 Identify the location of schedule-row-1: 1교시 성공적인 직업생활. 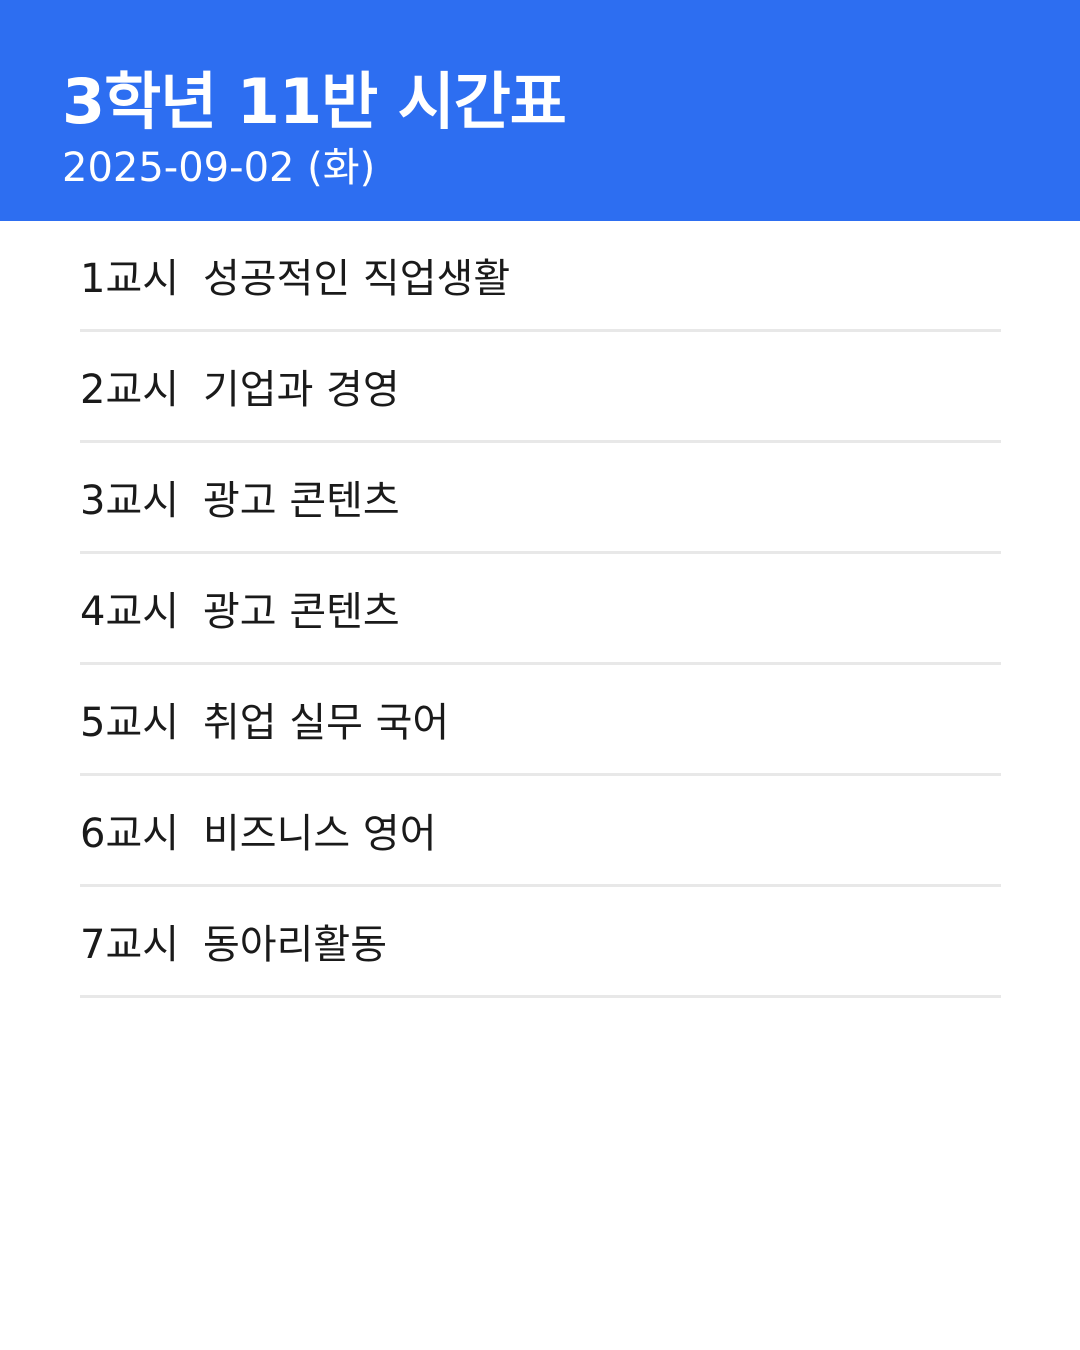
(540, 276).